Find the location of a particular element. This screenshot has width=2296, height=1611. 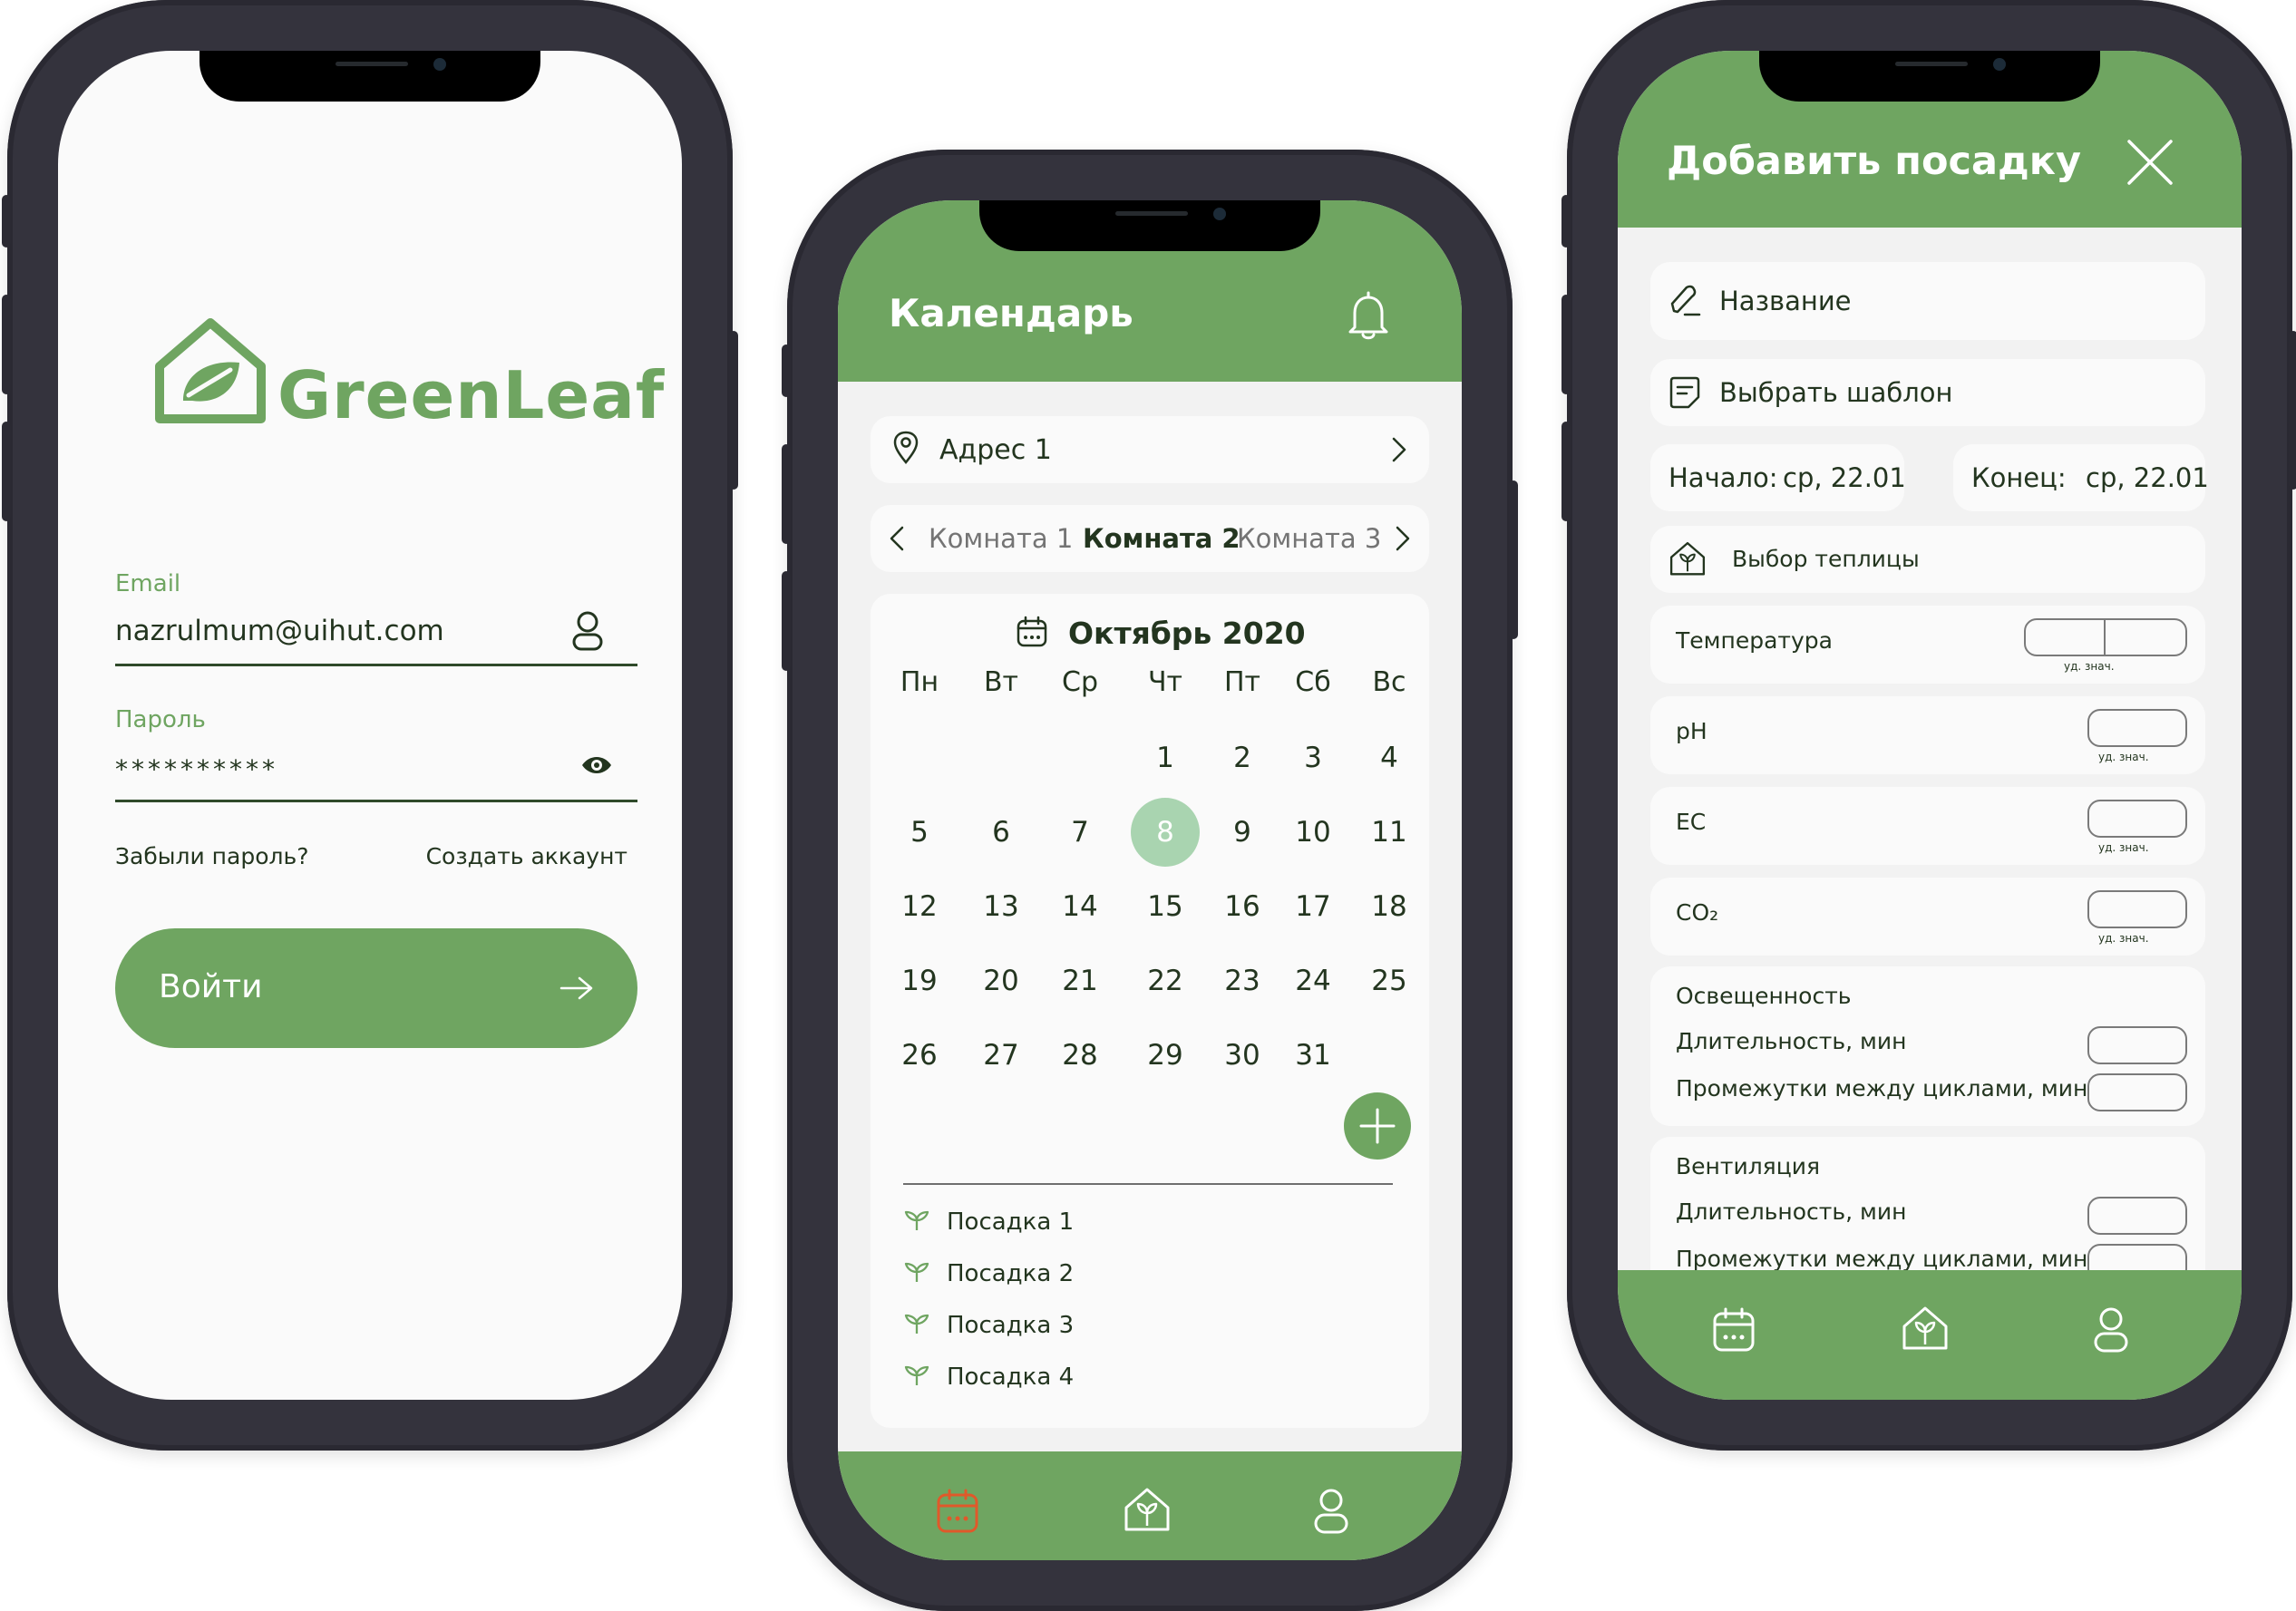

planting-label: Посадка 1 is located at coordinates (1011, 1222).